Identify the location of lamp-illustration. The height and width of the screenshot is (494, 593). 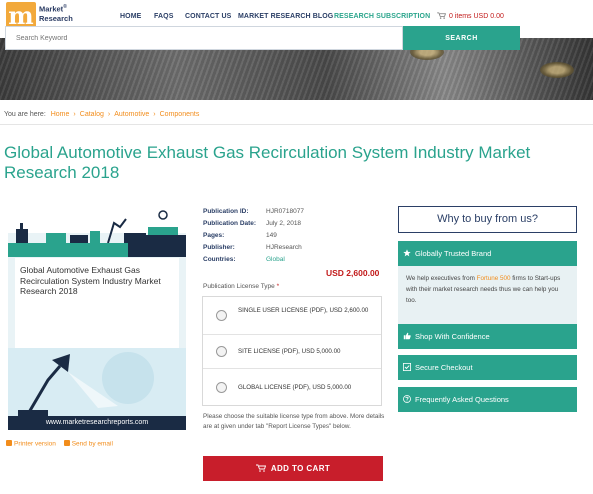
(86, 384).